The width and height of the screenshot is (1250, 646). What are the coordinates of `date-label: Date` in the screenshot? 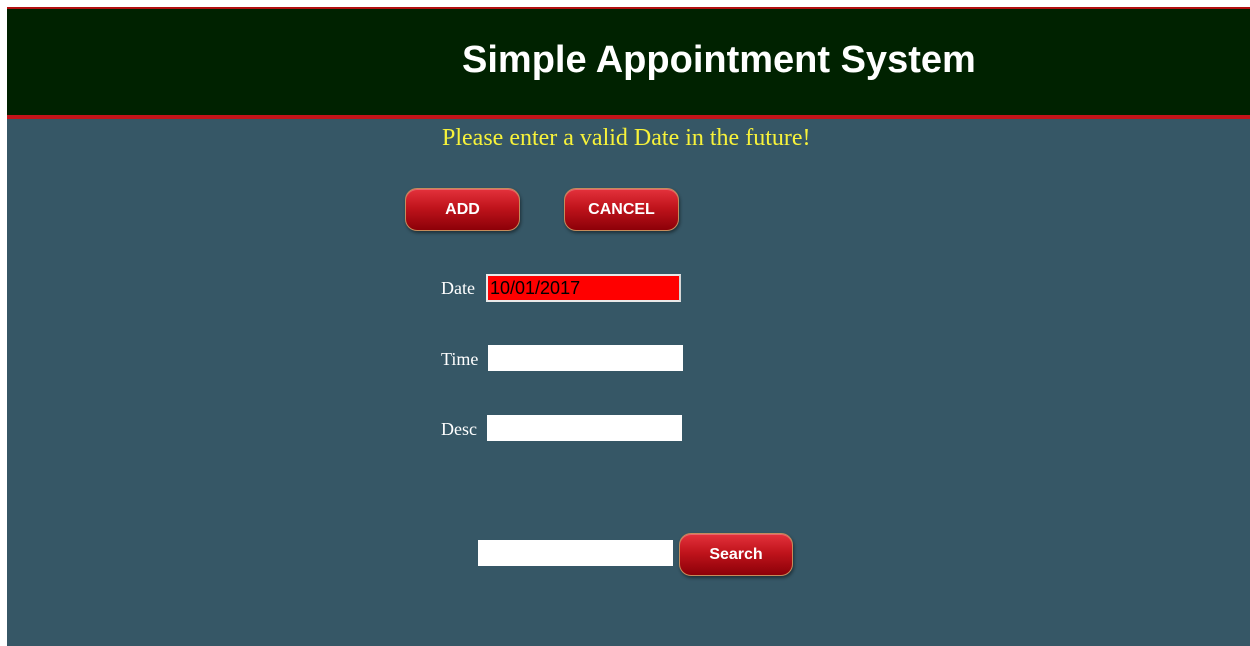 It's located at (458, 288).